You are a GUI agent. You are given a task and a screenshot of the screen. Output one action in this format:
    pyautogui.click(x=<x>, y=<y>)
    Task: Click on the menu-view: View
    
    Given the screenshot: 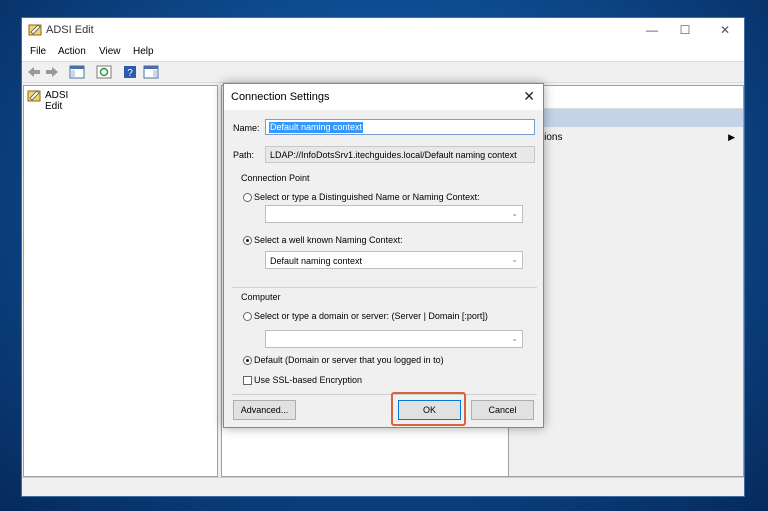 What is the action you would take?
    pyautogui.click(x=110, y=51)
    